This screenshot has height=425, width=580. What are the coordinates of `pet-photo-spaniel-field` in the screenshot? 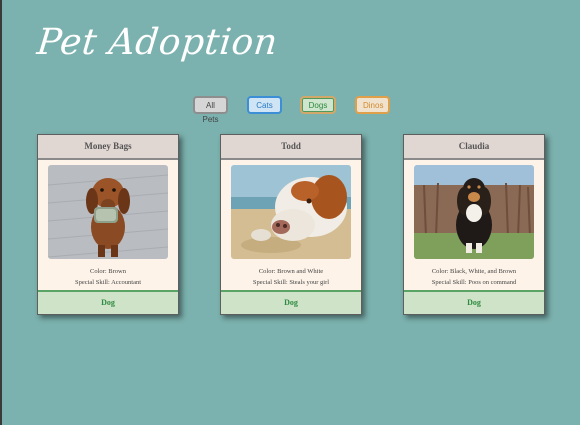 It's located at (474, 212).